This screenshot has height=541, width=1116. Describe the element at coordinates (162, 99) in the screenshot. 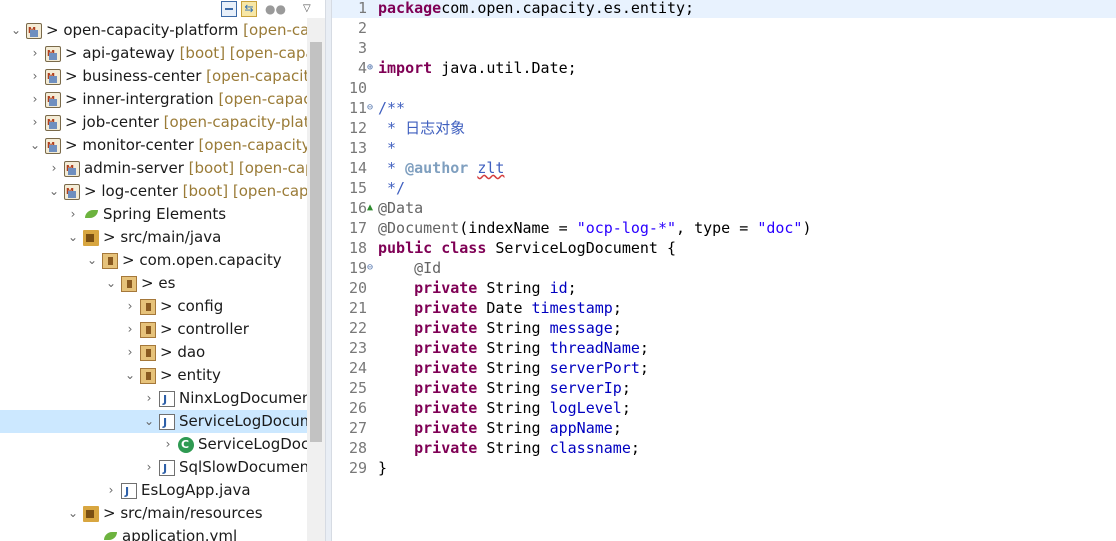

I see `tree-item: › > inner-intergration [open-capac` at that location.